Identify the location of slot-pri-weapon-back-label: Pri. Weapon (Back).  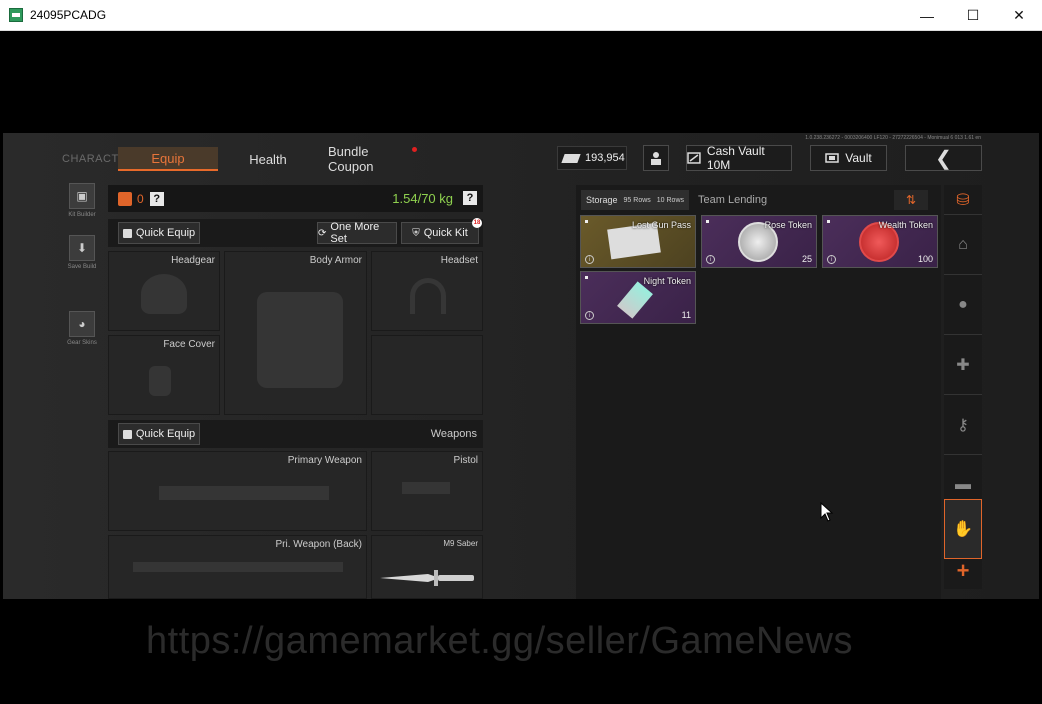
(318, 544).